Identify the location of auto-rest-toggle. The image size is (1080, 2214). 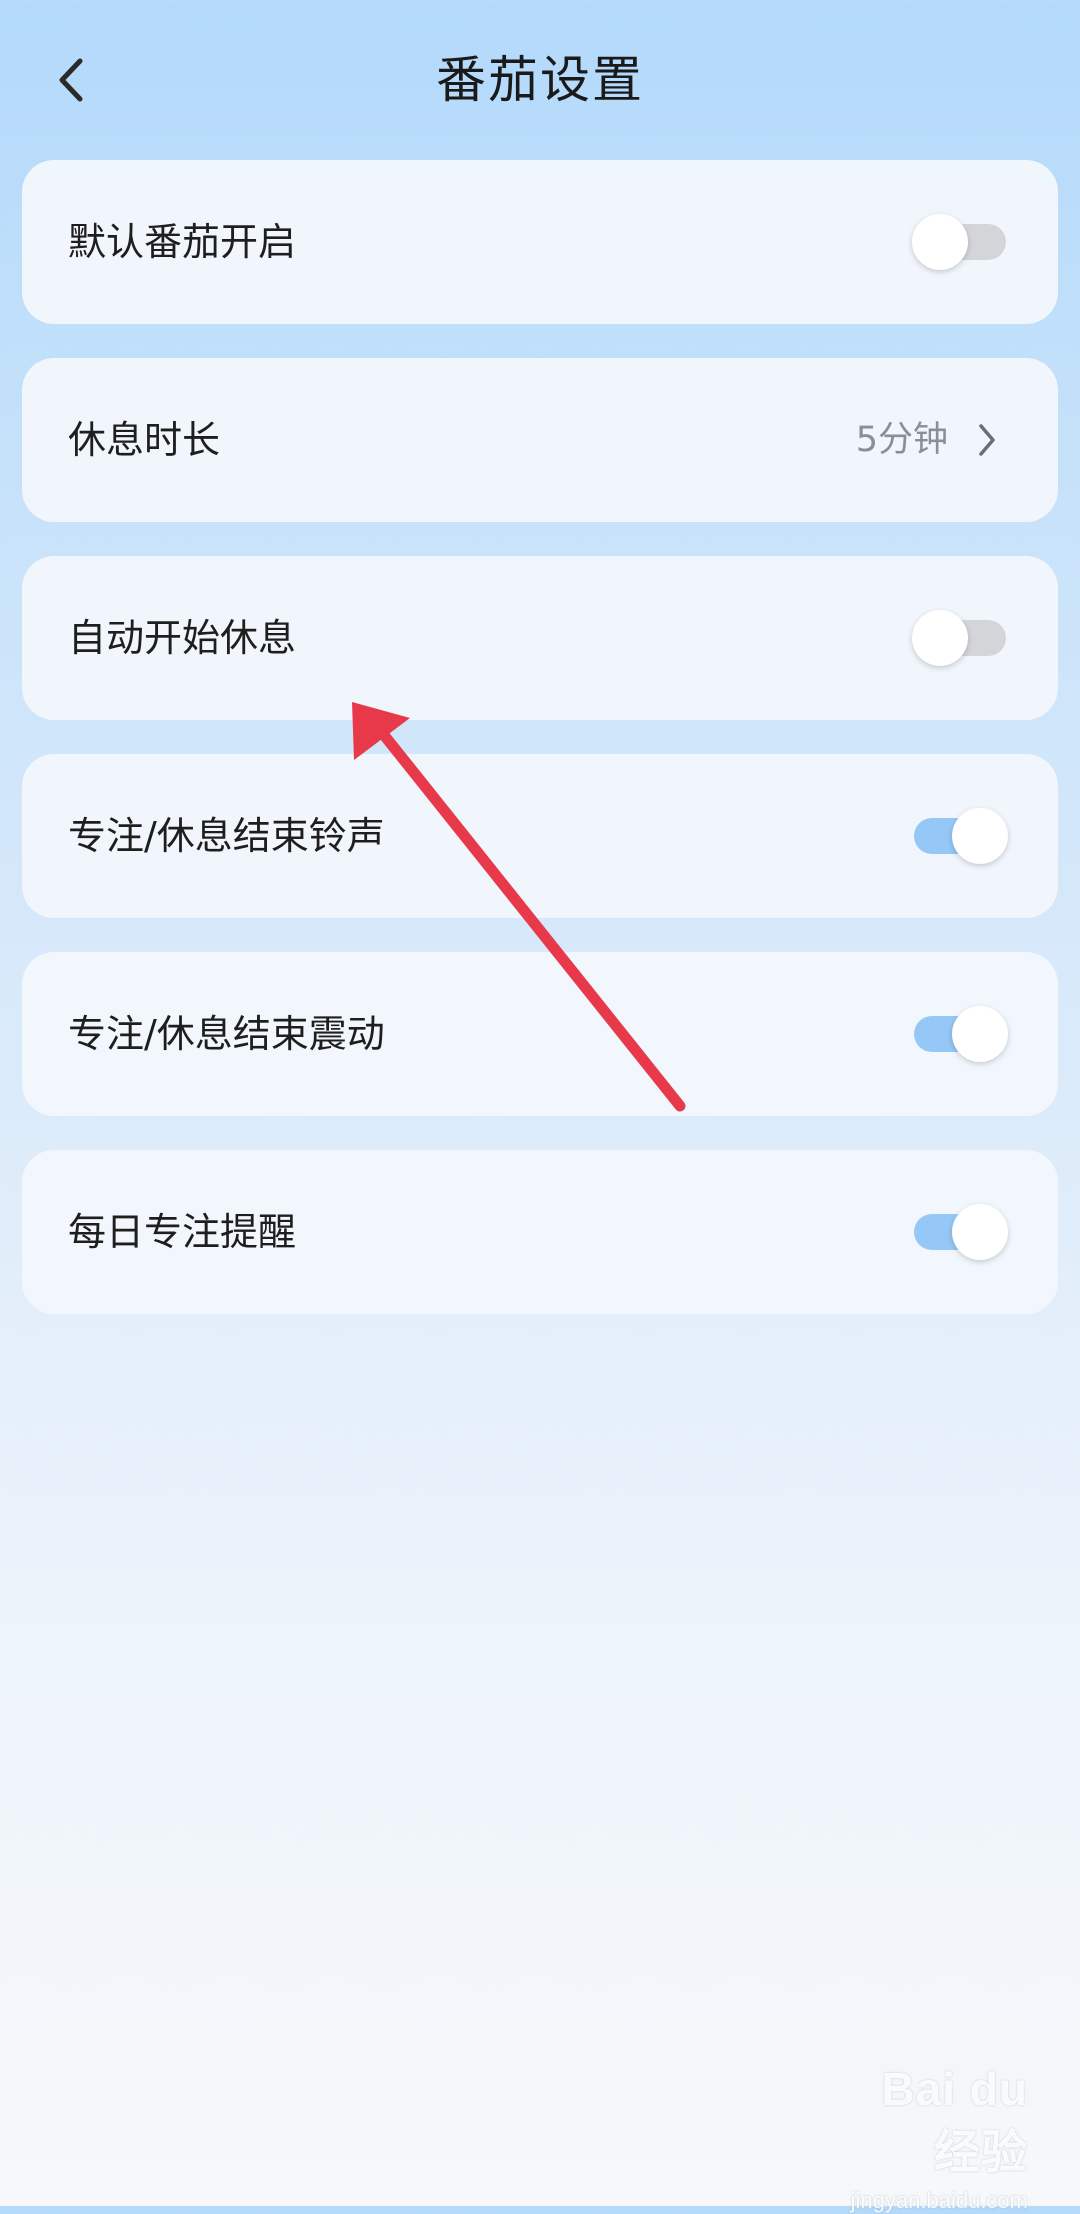
(960, 638).